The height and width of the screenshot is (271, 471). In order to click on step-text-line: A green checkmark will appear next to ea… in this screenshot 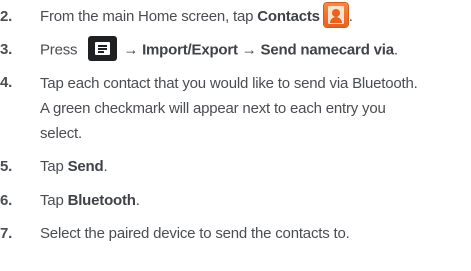, I will do `click(213, 108)`.